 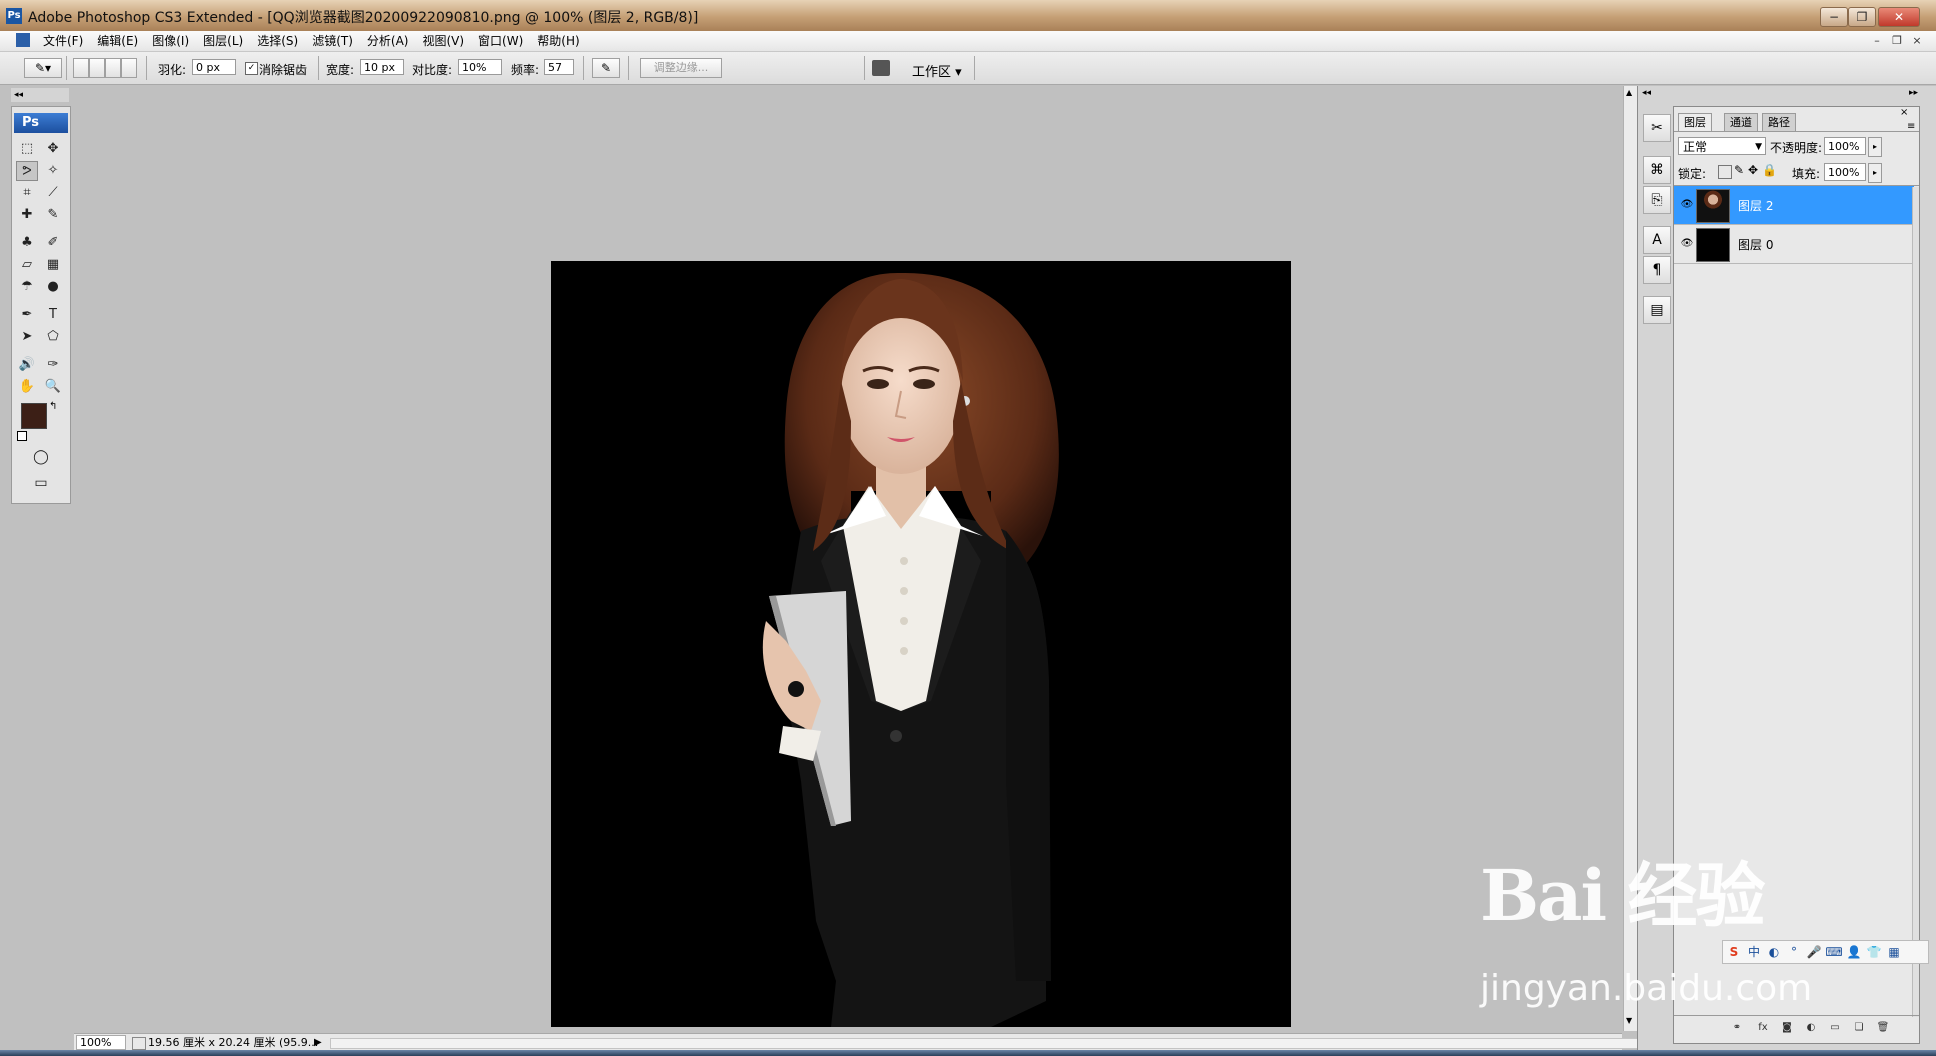 I want to click on foreground-color-swatch, so click(x=34, y=416).